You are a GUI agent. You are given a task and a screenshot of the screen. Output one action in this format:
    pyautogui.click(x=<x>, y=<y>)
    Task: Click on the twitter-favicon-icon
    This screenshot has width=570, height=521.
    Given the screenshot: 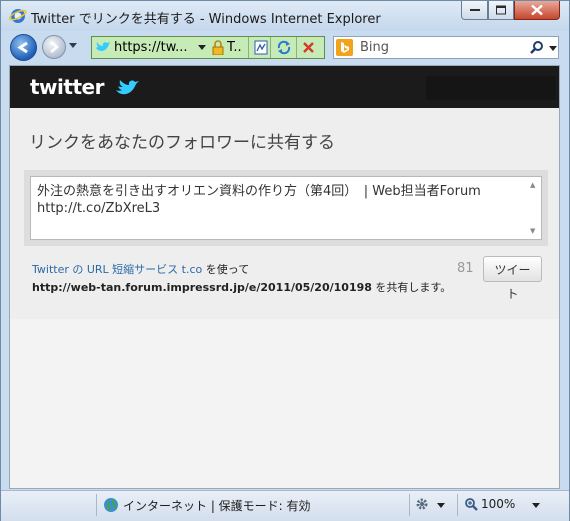 What is the action you would take?
    pyautogui.click(x=103, y=46)
    